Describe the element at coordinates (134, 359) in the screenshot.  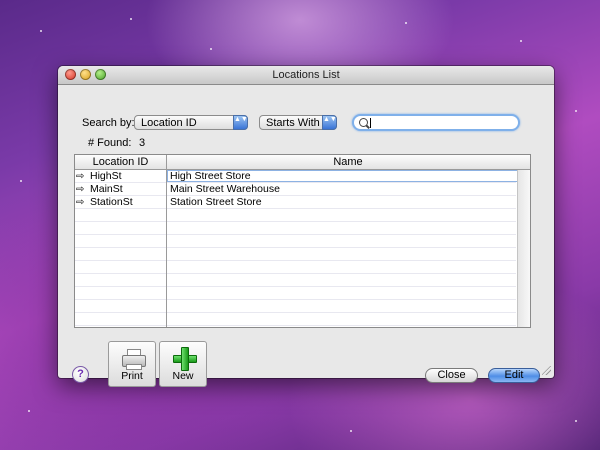
I see `printer-icon` at that location.